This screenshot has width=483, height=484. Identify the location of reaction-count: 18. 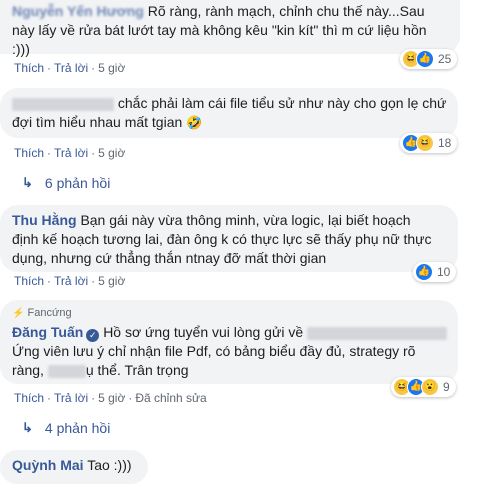
(445, 143).